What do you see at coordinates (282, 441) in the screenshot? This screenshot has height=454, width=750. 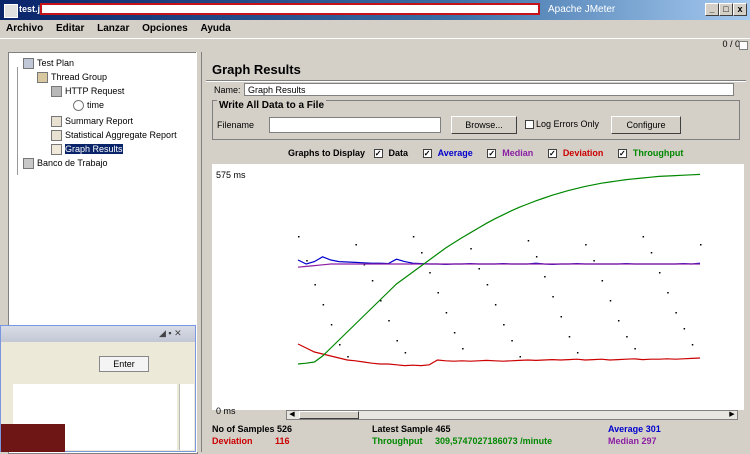 I see `deviation-stat-value: 116` at bounding box center [282, 441].